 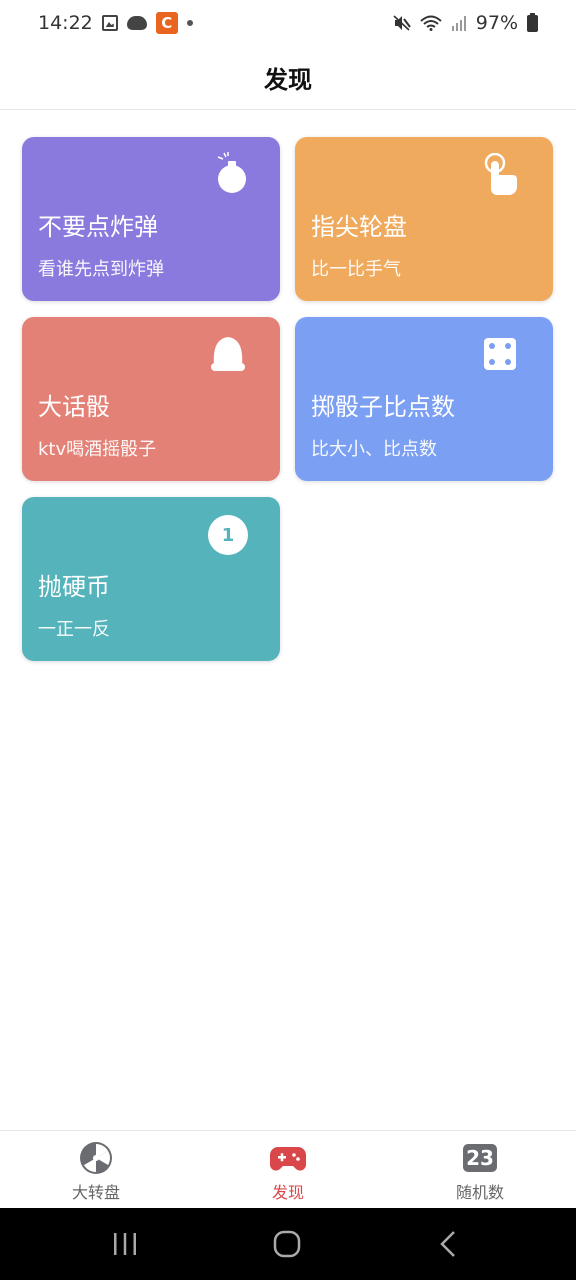 I want to click on battery-icon, so click(x=532, y=22).